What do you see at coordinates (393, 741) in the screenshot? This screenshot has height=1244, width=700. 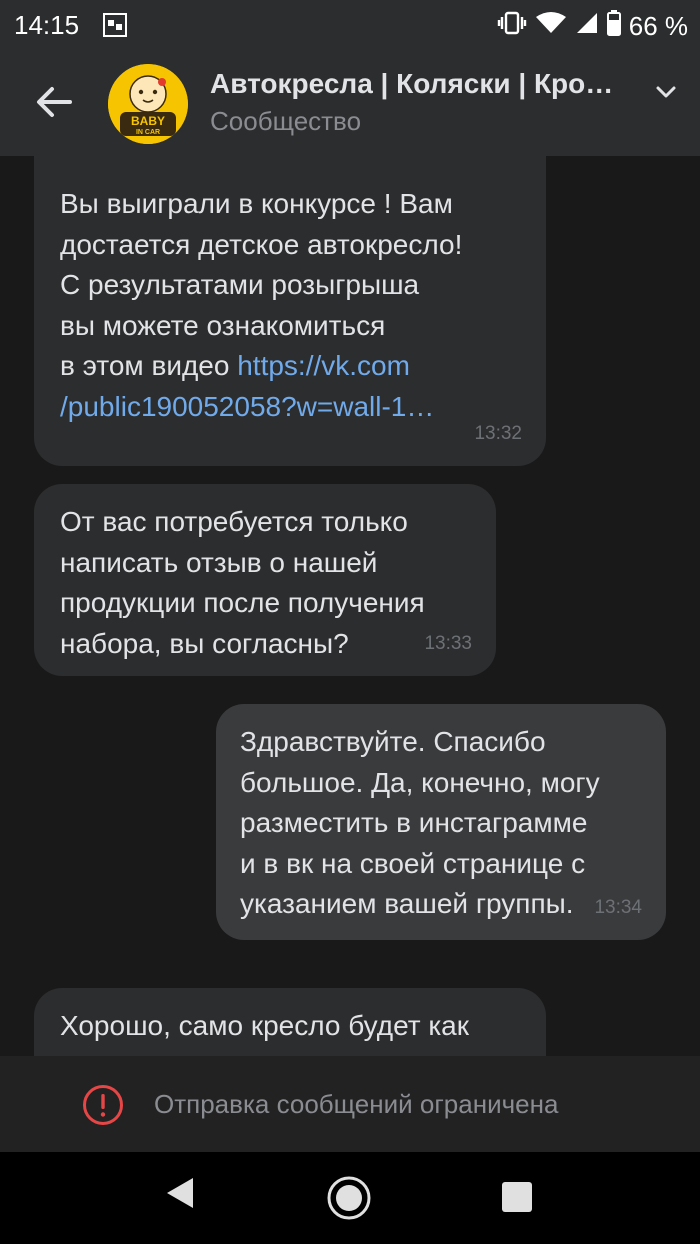 I see `message-line: Здравствуйте. Спасибо` at bounding box center [393, 741].